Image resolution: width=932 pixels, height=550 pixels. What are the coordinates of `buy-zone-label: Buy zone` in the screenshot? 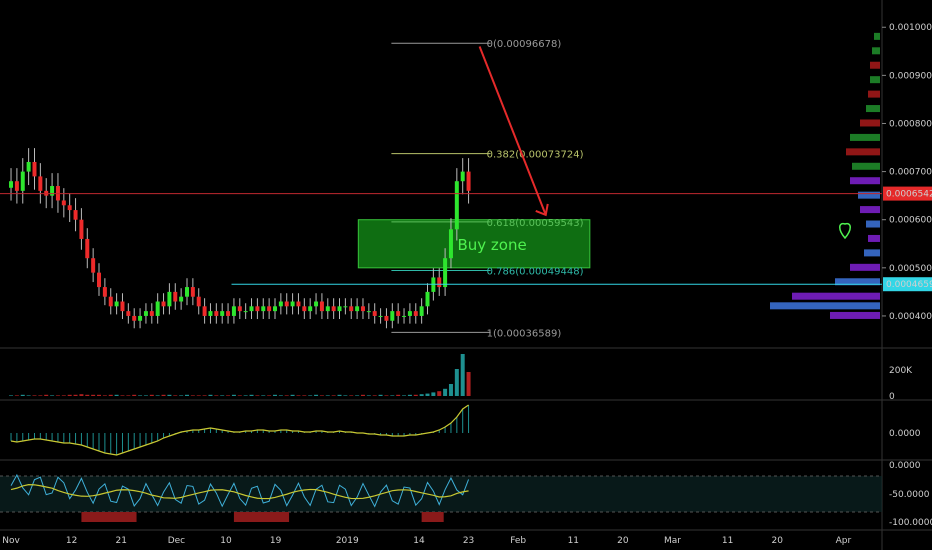 It's located at (491, 245).